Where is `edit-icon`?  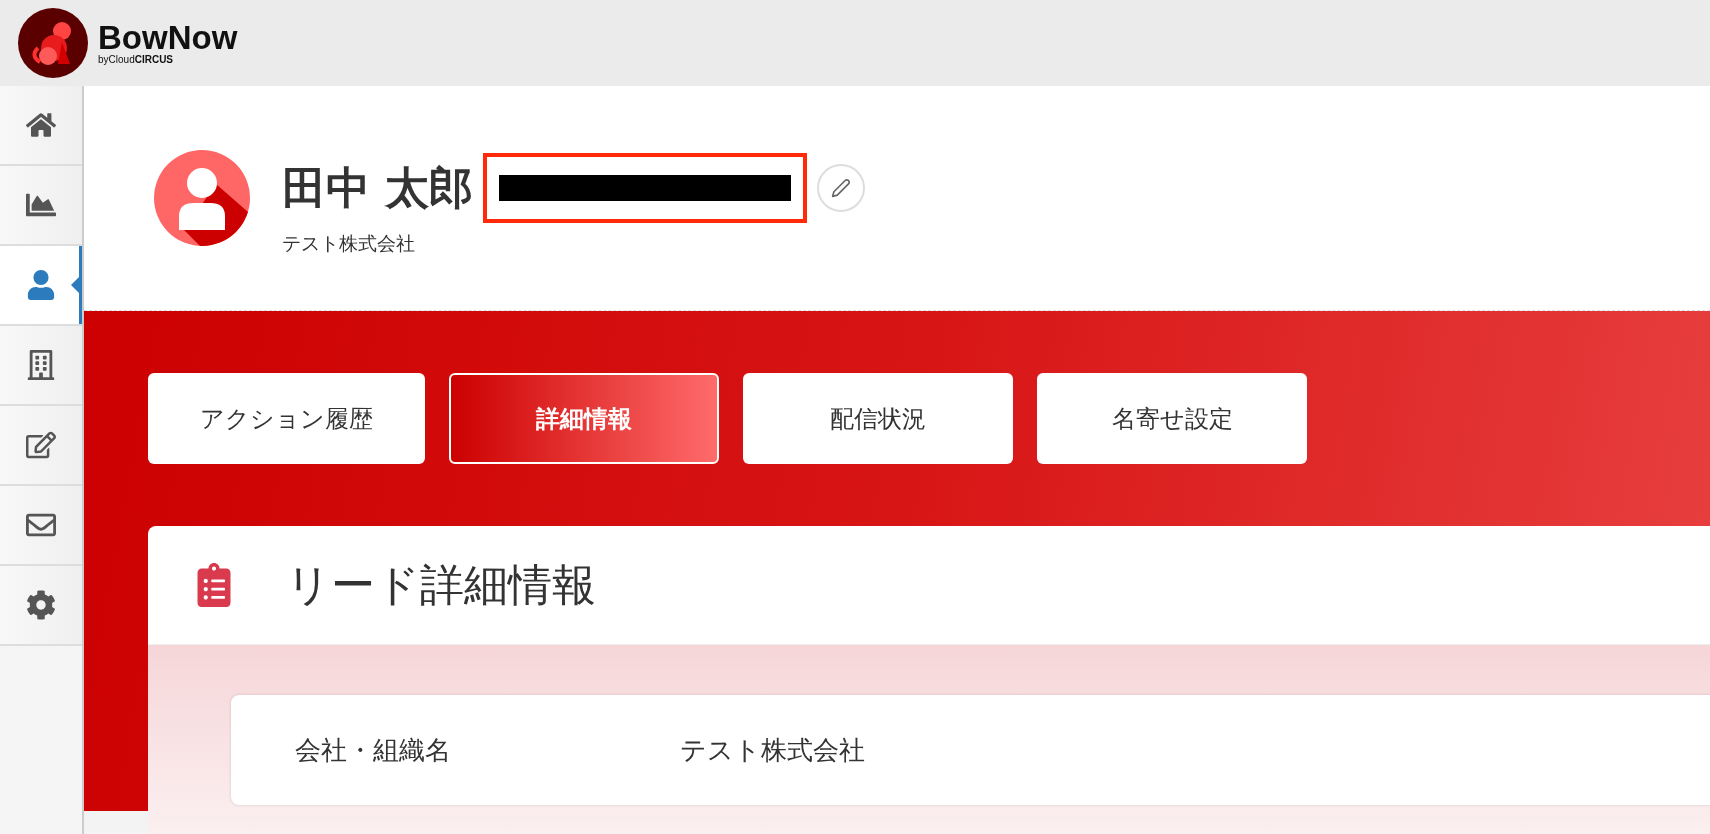 edit-icon is located at coordinates (41, 445).